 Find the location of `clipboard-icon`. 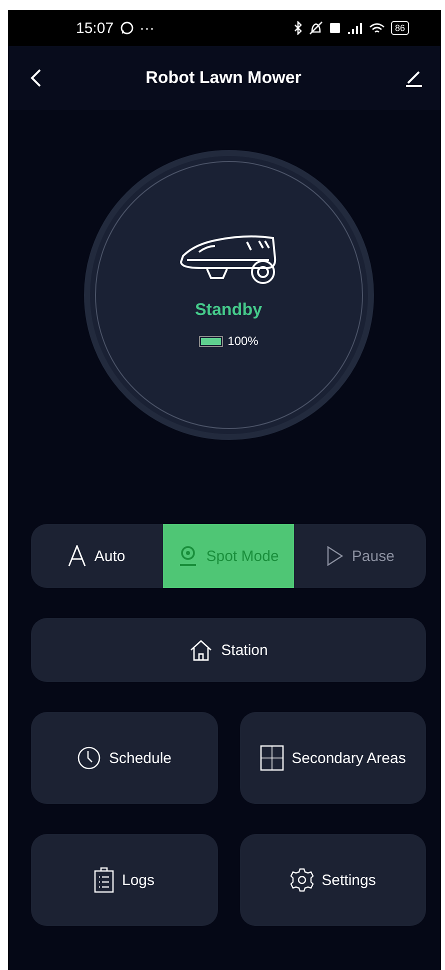

clipboard-icon is located at coordinates (104, 880).